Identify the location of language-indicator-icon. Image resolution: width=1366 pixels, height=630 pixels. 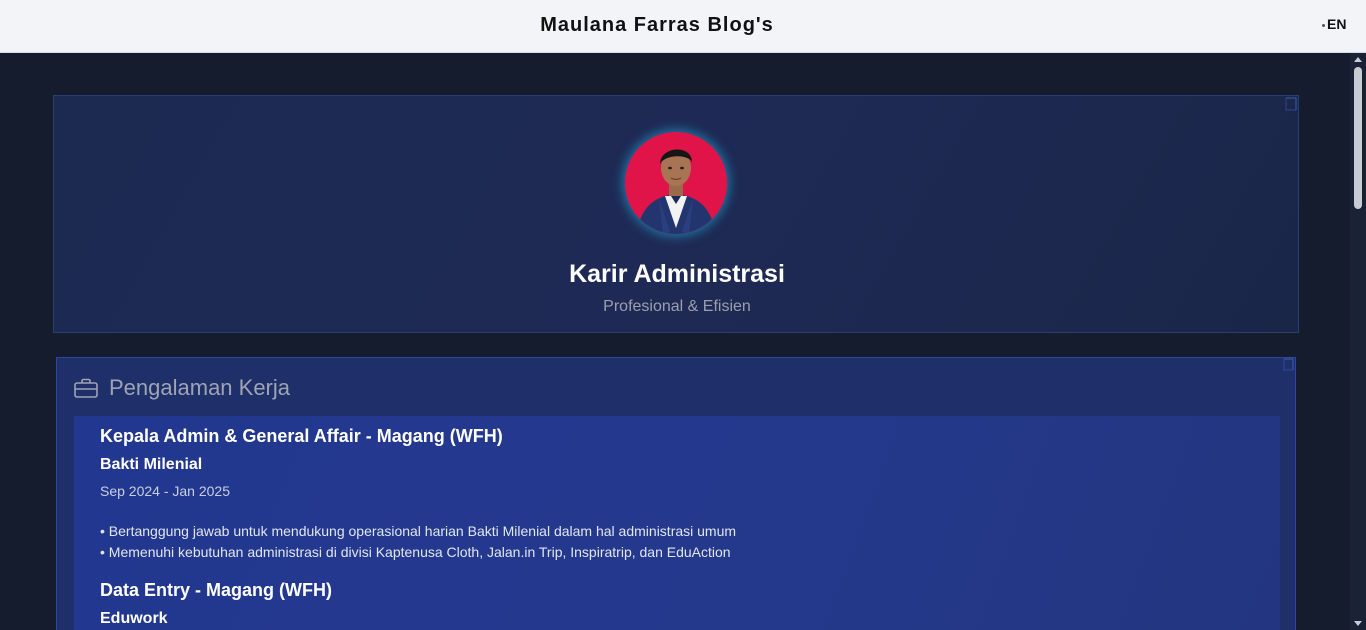
(1323, 25).